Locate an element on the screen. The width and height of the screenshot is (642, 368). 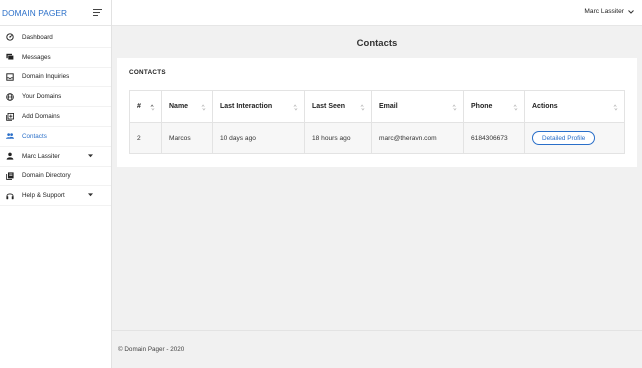
sidebar-item-marc-lassiter: Marc Lassiter is located at coordinates (55, 157).